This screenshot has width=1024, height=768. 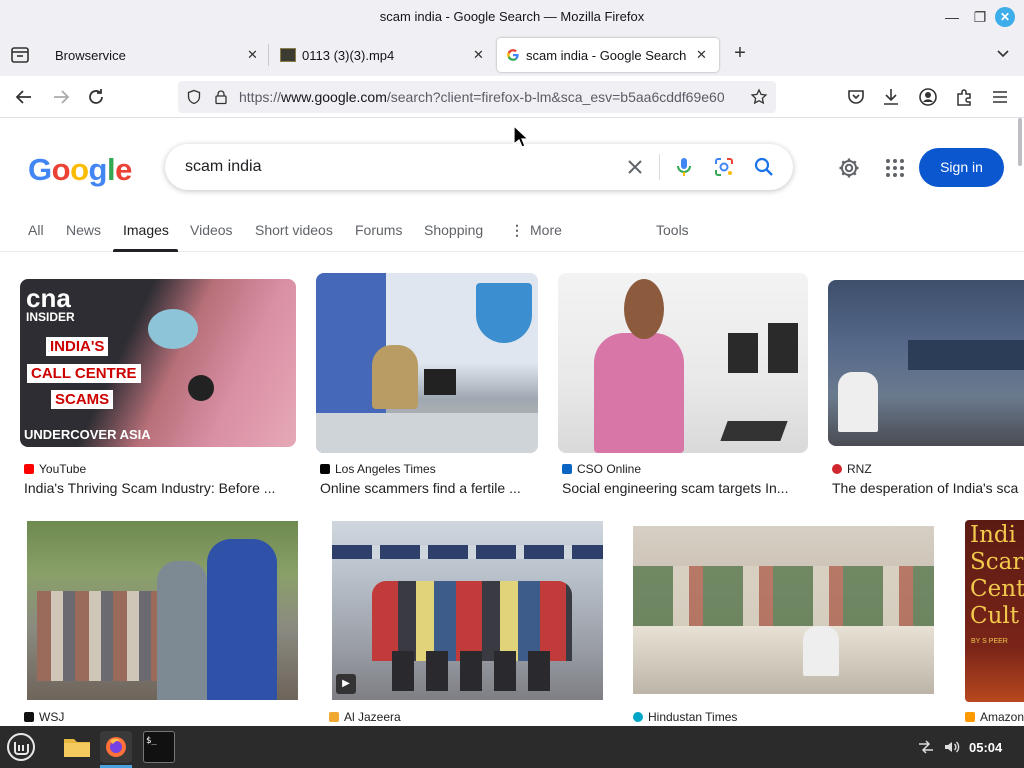 I want to click on person-head-shape, so click(x=644, y=309).